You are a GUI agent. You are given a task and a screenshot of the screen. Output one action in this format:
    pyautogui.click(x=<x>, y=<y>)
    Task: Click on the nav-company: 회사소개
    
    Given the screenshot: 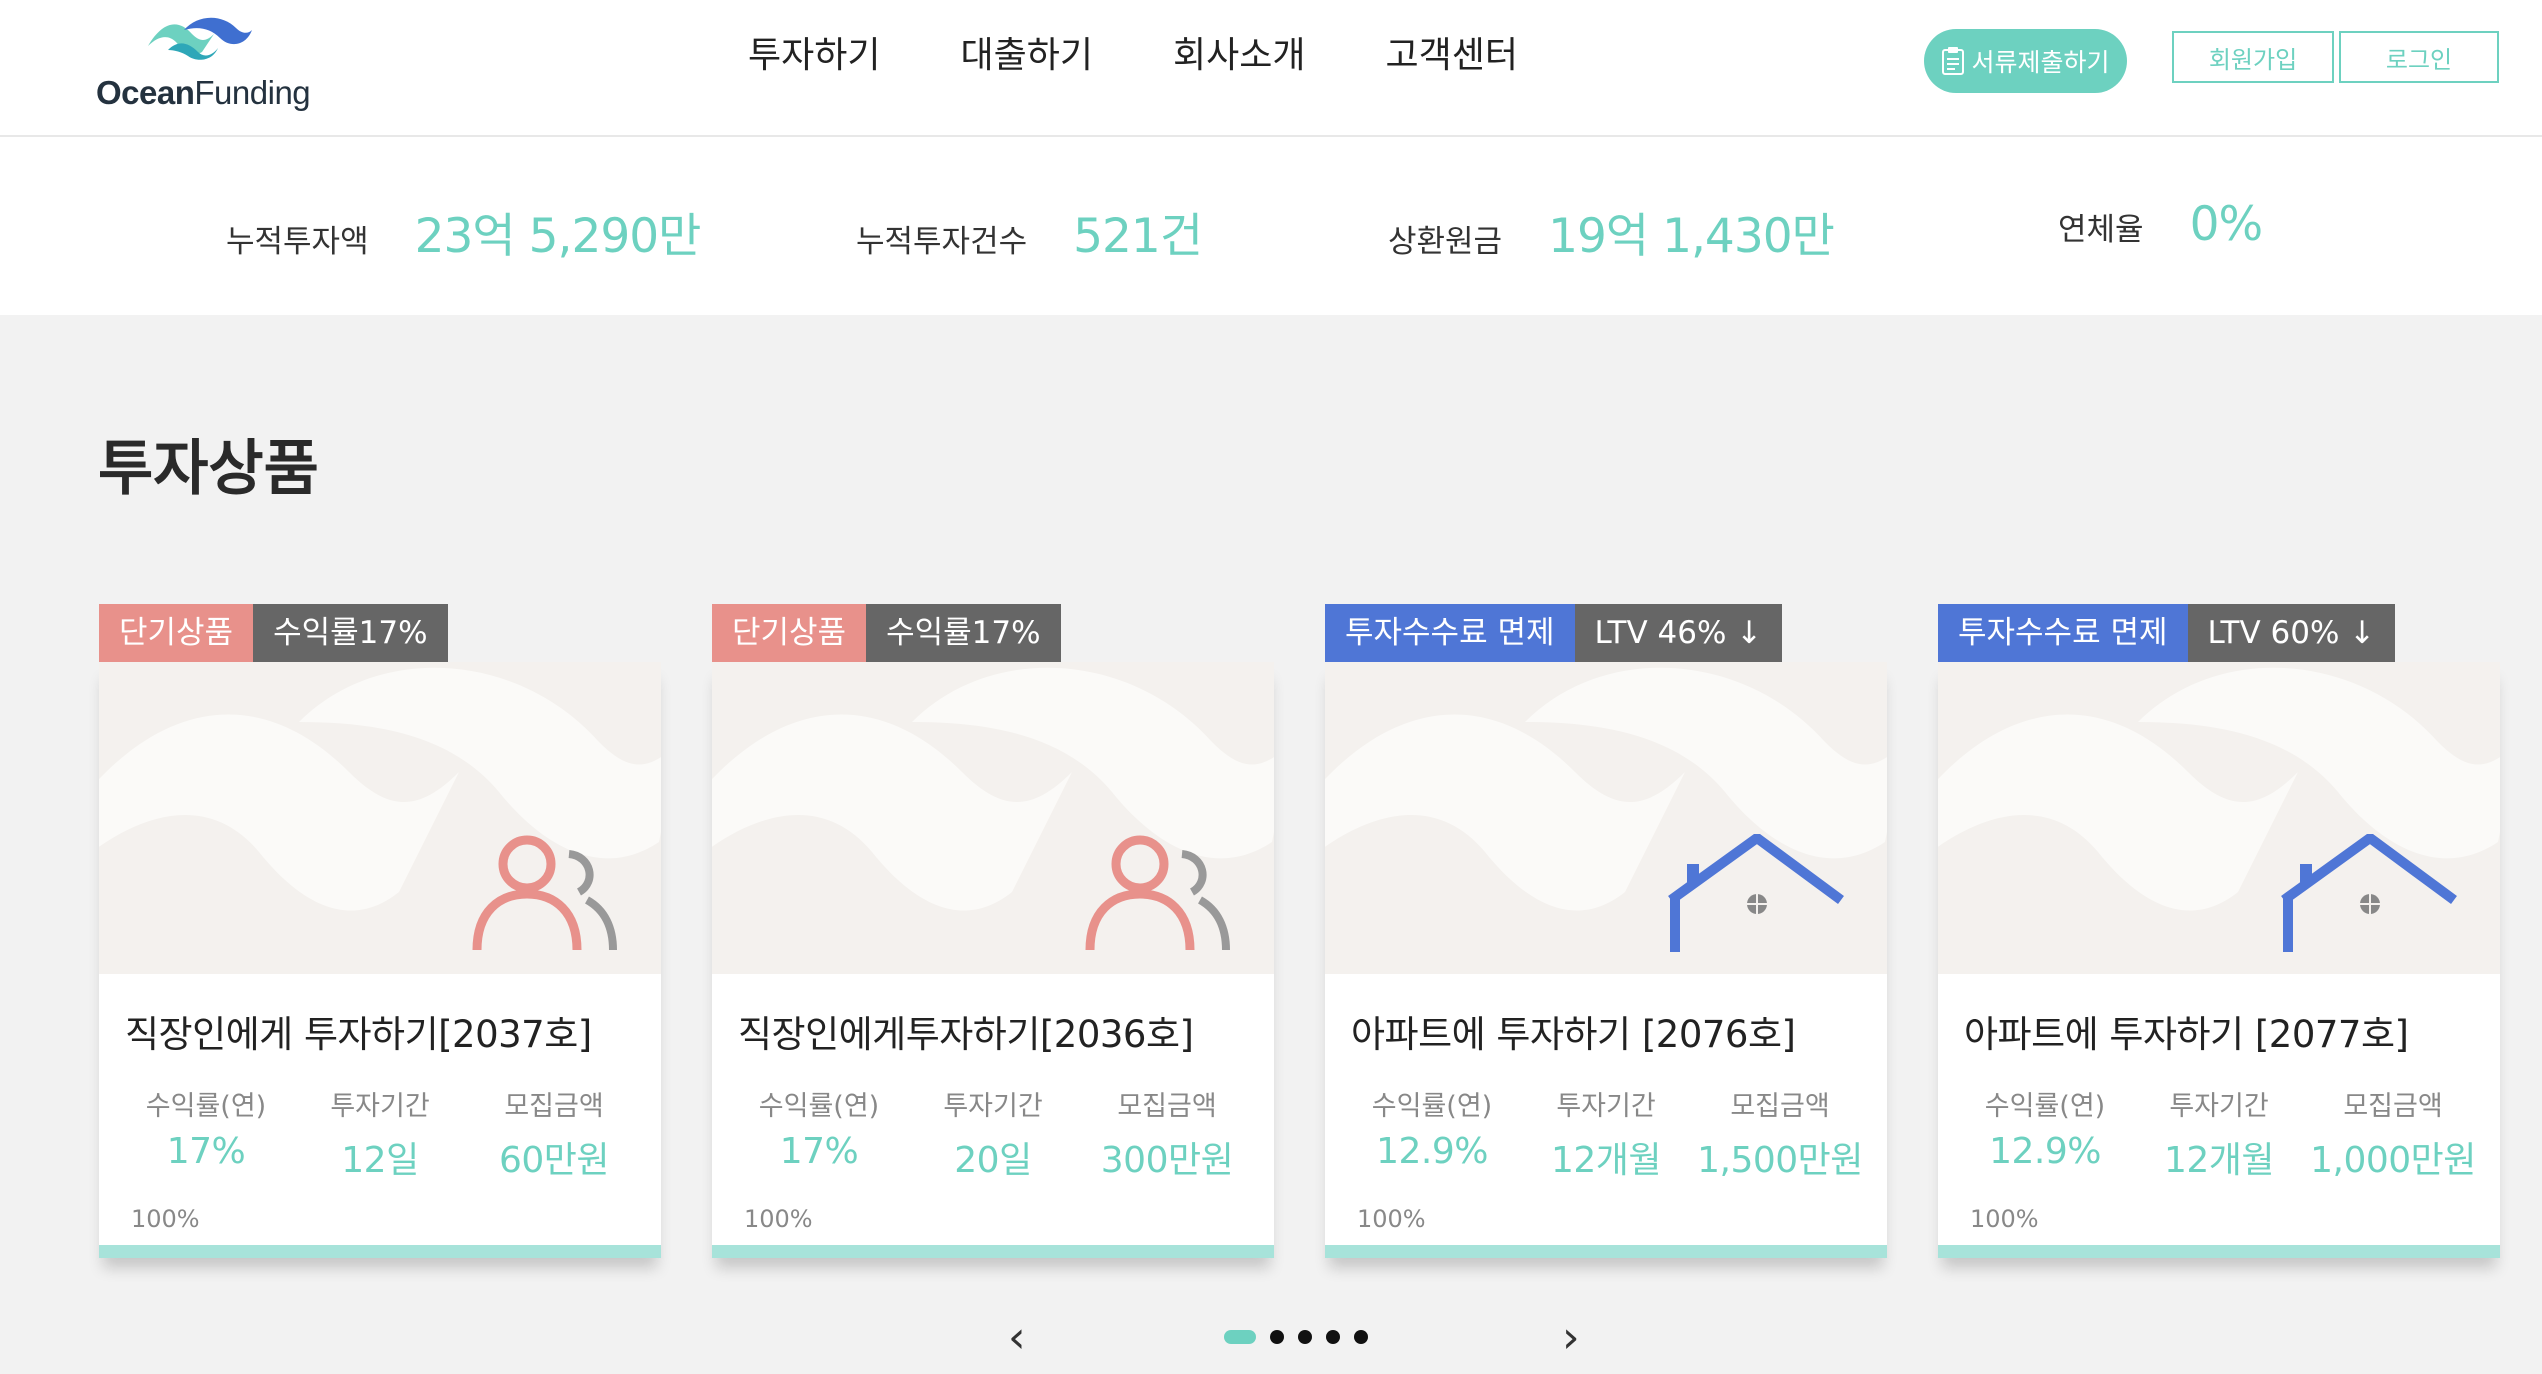 What is the action you would take?
    pyautogui.click(x=1239, y=52)
    